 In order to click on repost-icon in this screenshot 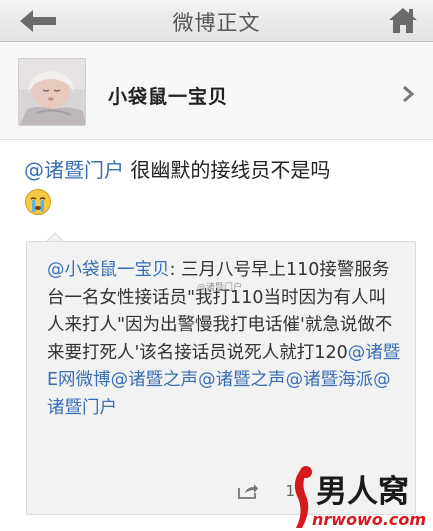, I will do `click(248, 491)`.